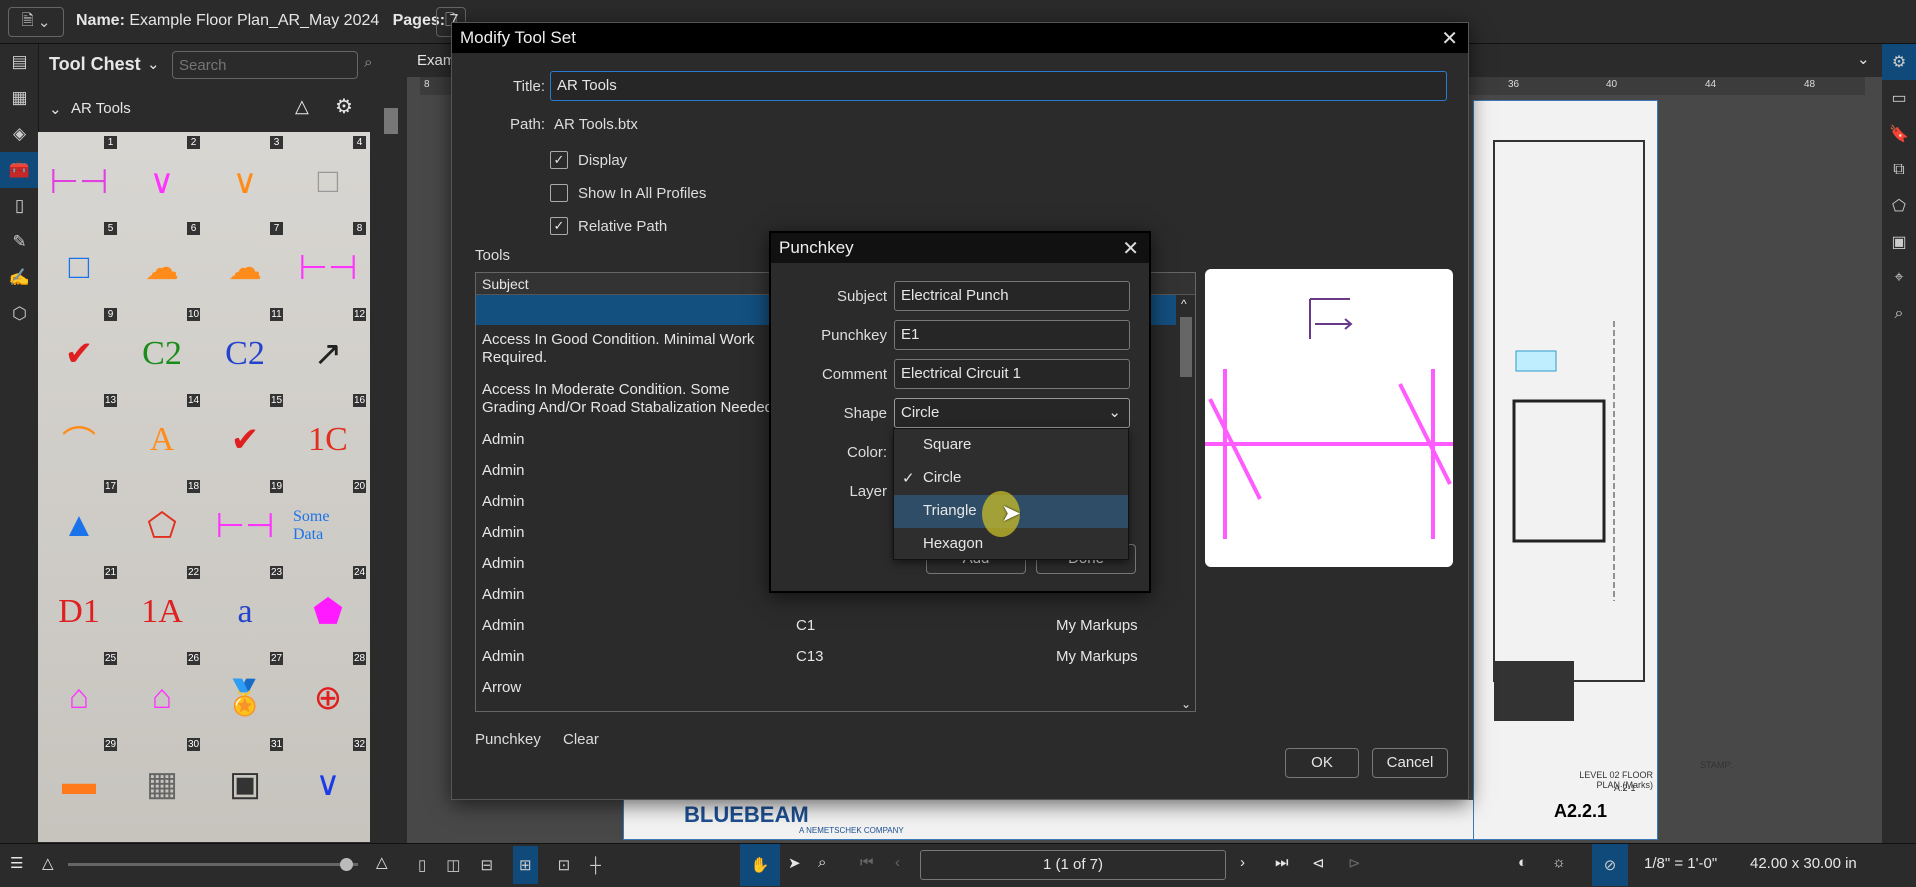 Image resolution: width=1916 pixels, height=887 pixels. Describe the element at coordinates (344, 106) in the screenshot. I see `gear-icon: ⚙` at that location.